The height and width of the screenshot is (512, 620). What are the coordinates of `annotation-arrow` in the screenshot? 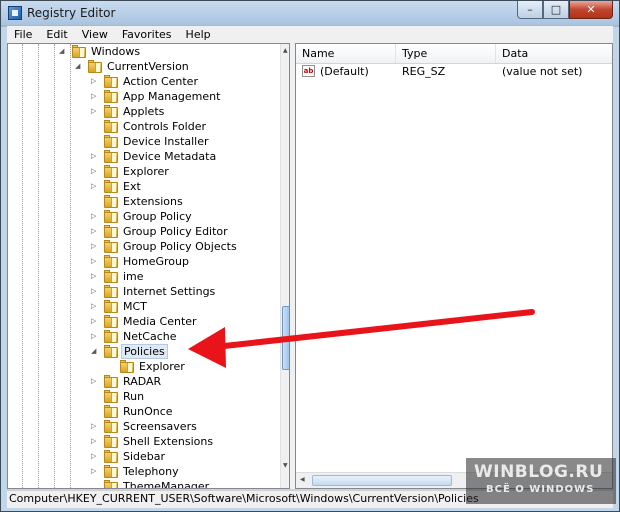 It's located at (361, 338).